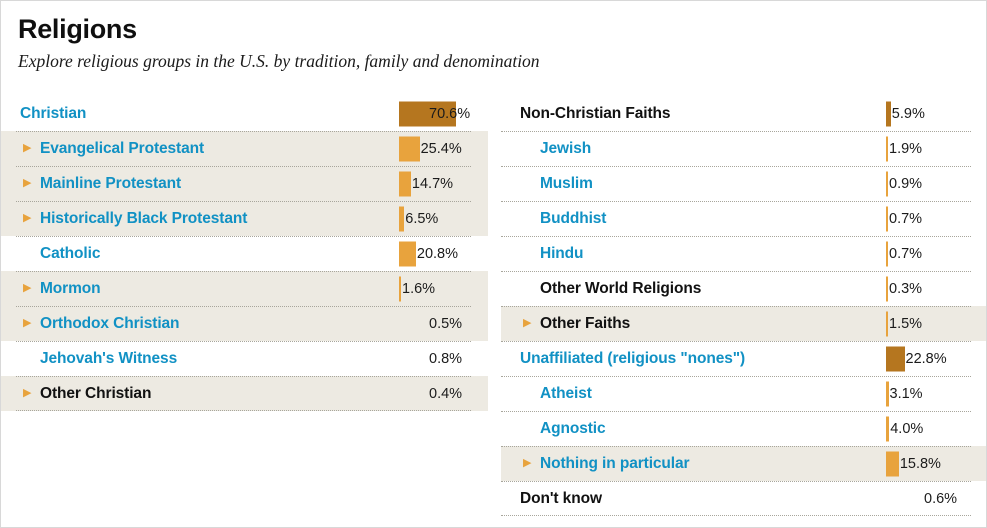 This screenshot has width=987, height=528. Describe the element at coordinates (615, 464) in the screenshot. I see `religion-label: Nothing in particular` at that location.